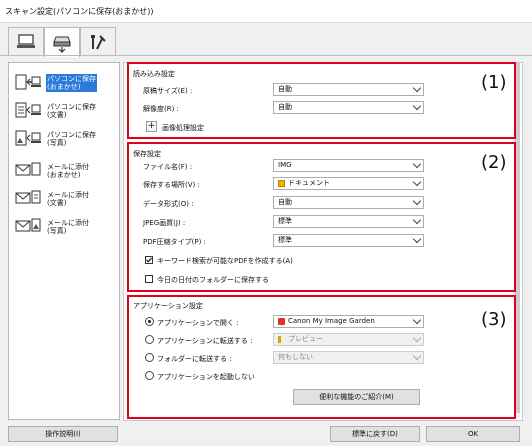 The image size is (532, 446). Describe the element at coordinates (285, 221) in the screenshot. I see `jpeg-quality-value: 標準` at that location.